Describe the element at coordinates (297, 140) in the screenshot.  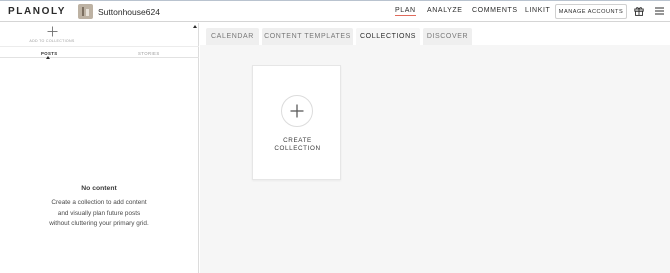
I see `create-label-line1: CREATE` at that location.